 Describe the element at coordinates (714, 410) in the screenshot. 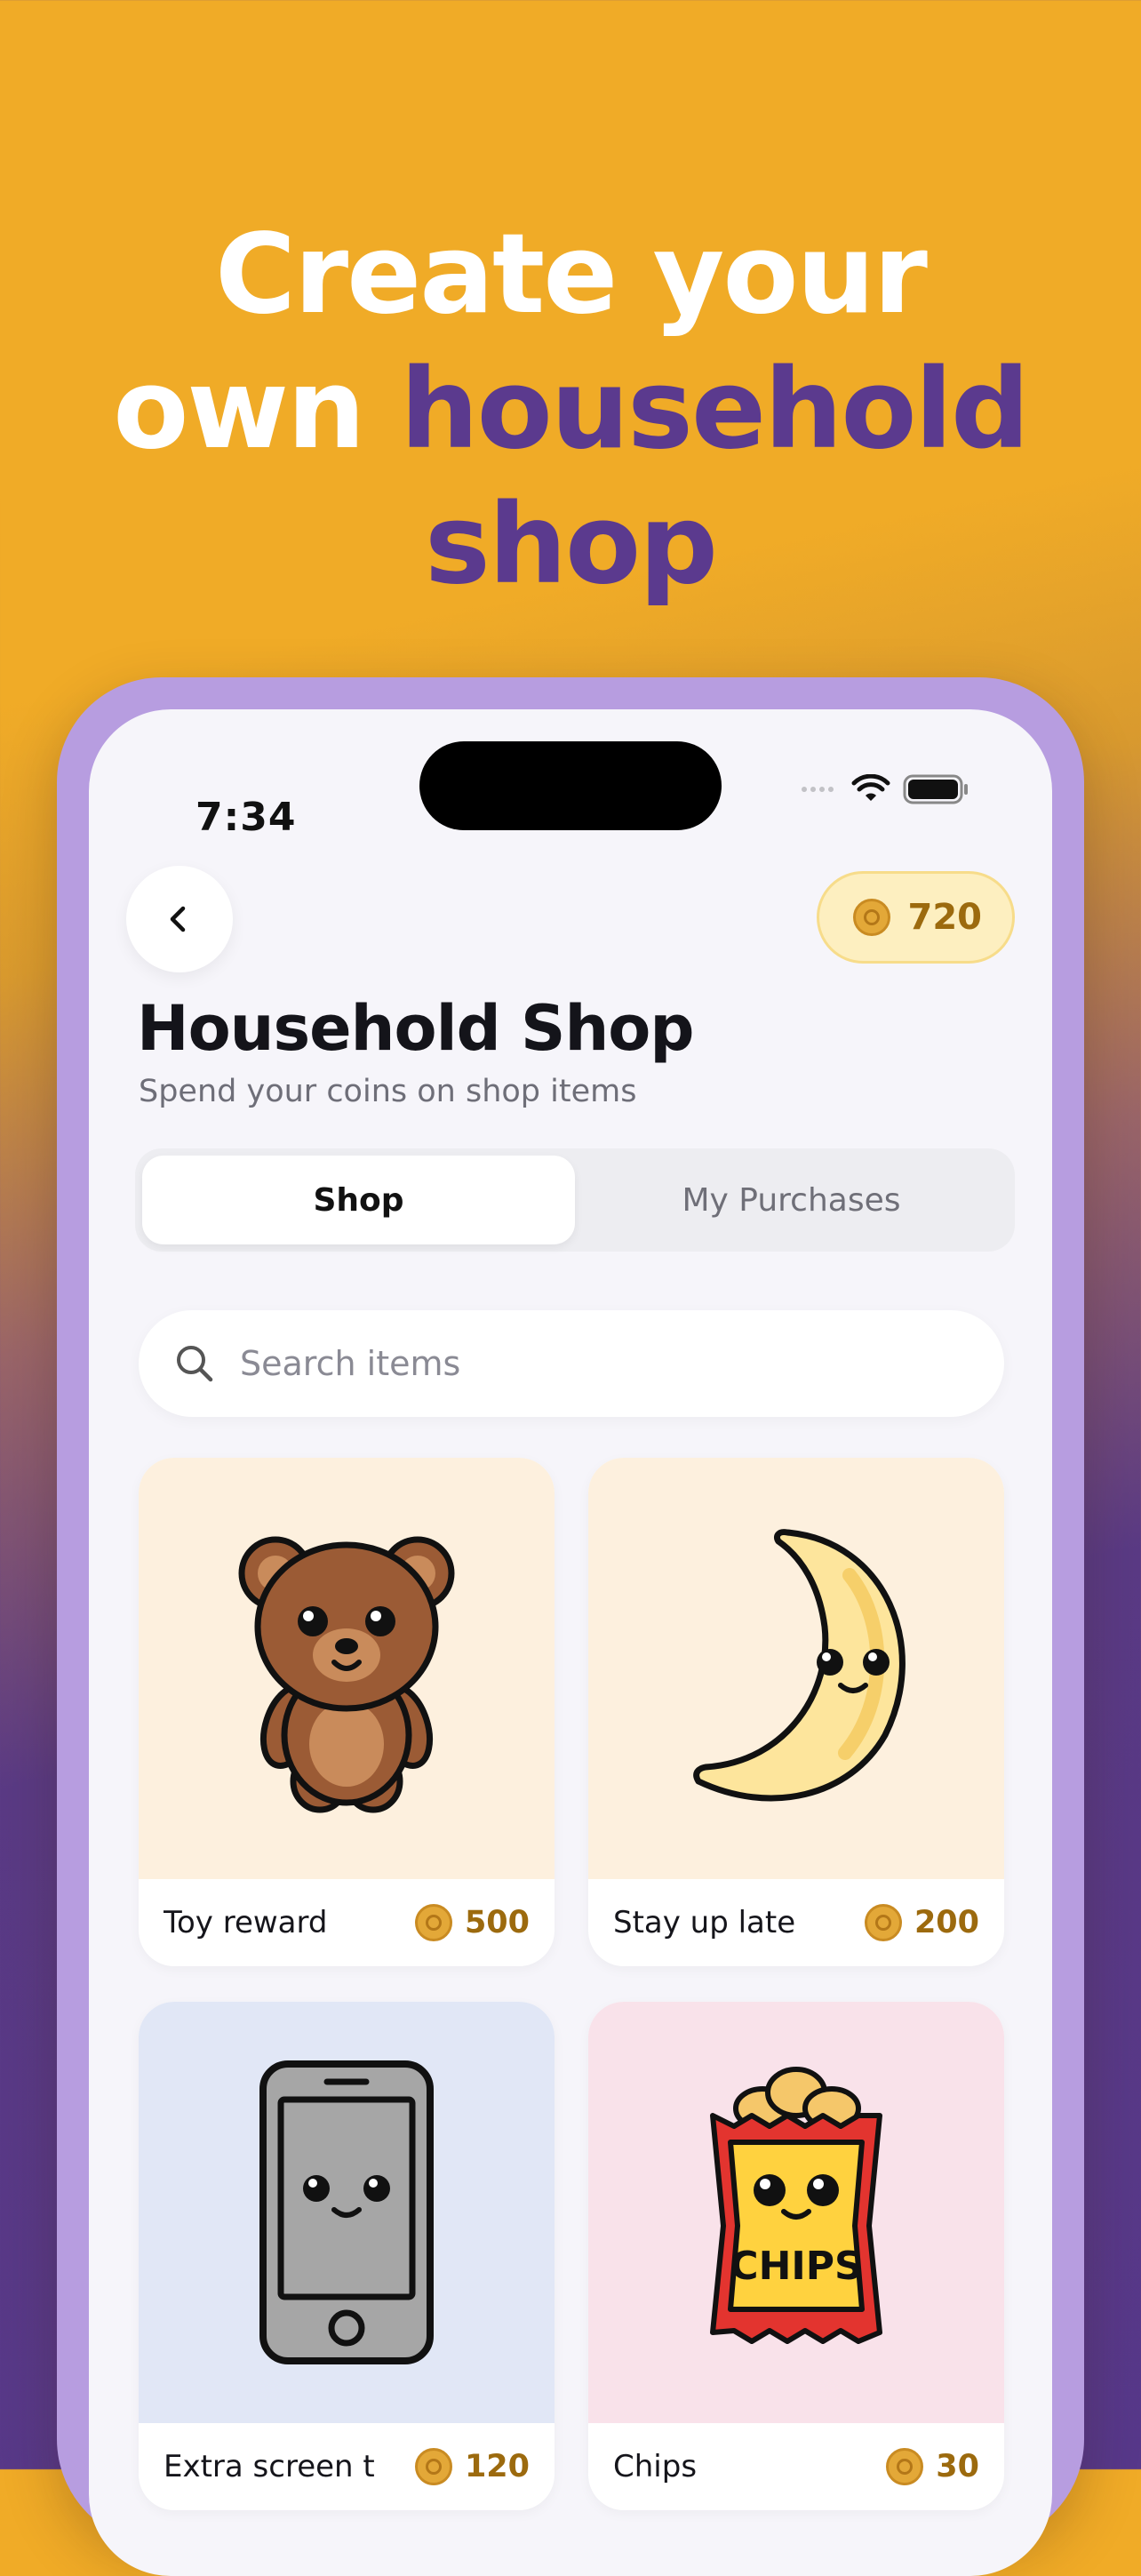

I see `headline-highlight: household` at that location.